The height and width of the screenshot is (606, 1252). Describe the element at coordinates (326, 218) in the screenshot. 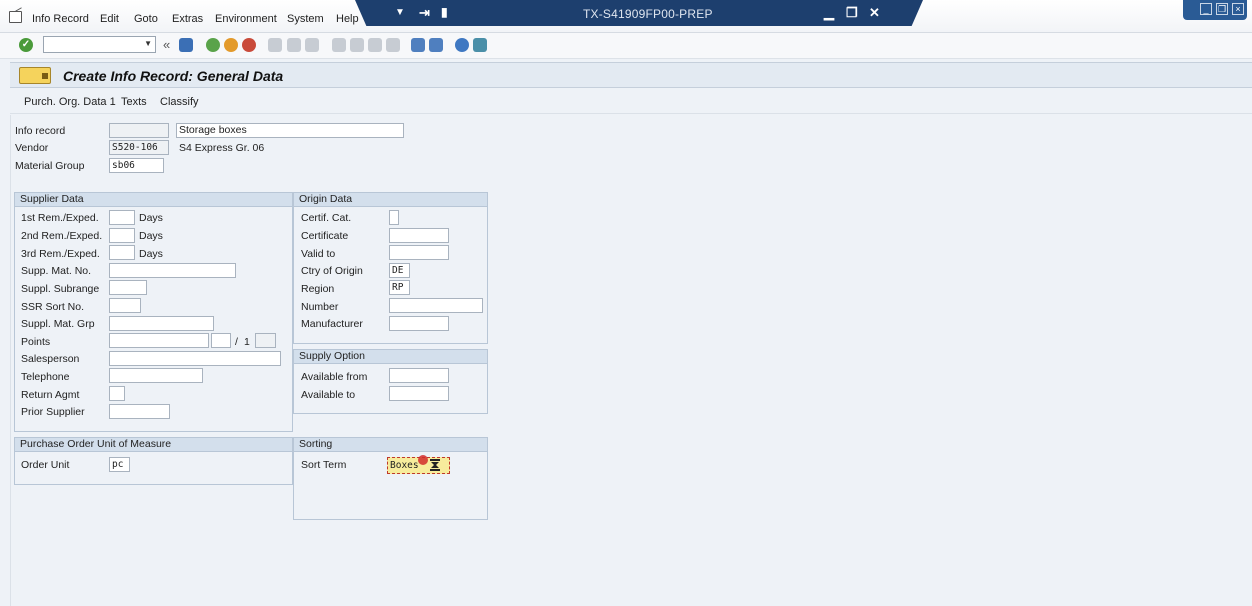

I see `certif-cat-label: Certif. Cat.` at that location.